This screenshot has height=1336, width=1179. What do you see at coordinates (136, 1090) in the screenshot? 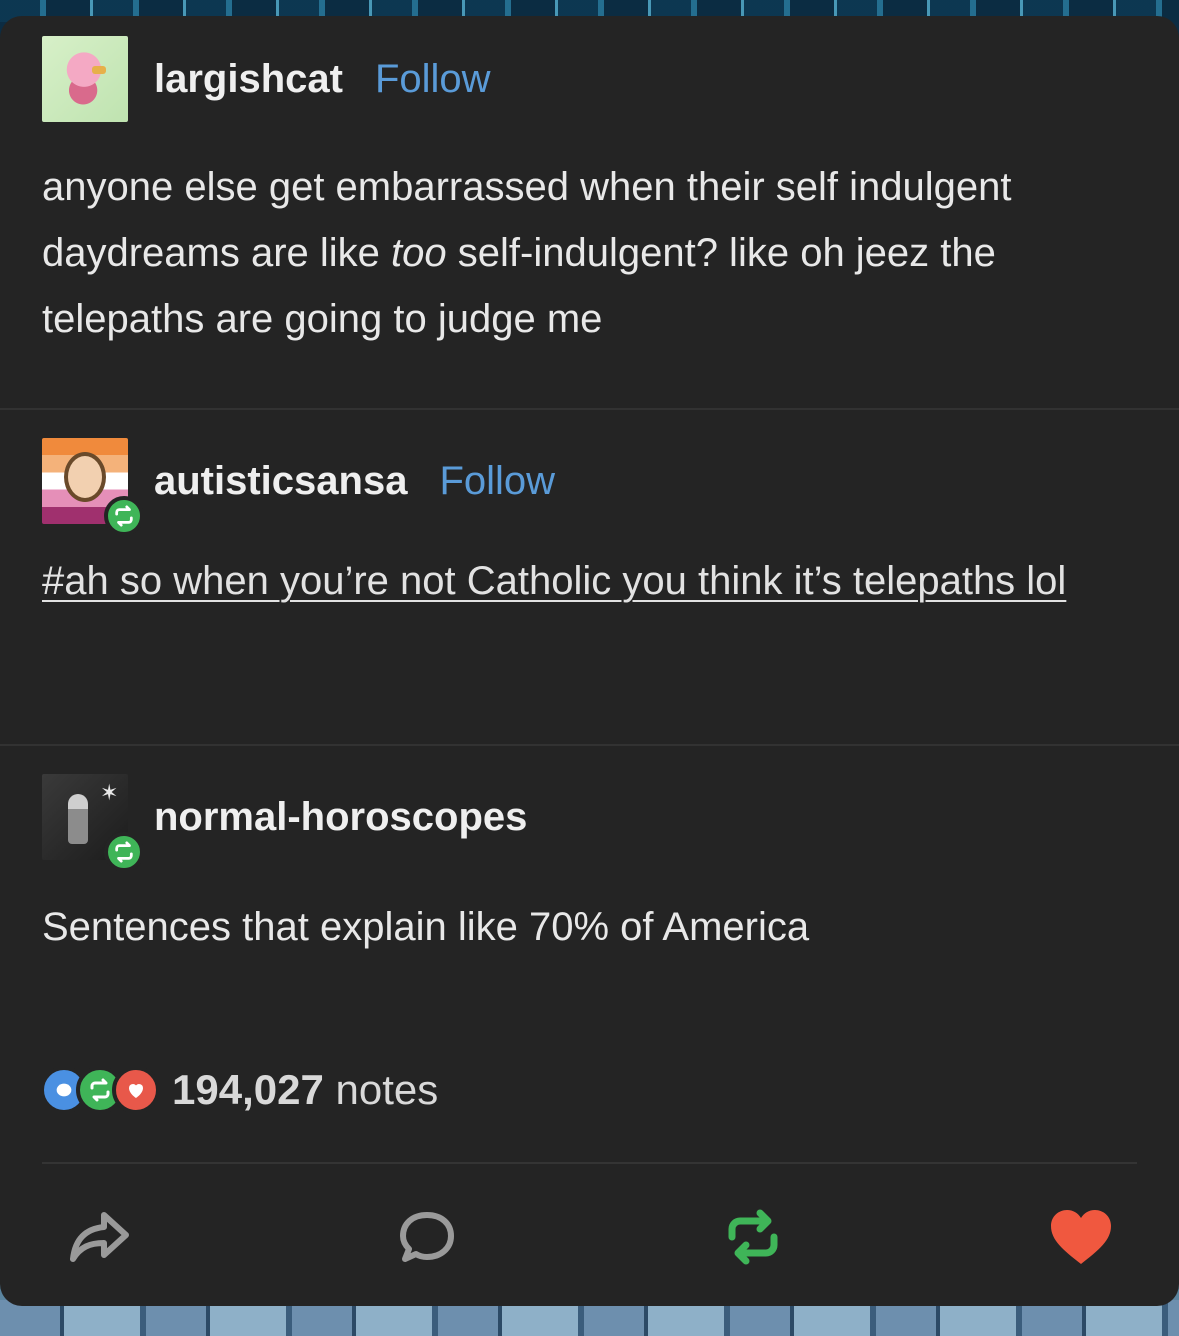
I see `like-note-icon` at bounding box center [136, 1090].